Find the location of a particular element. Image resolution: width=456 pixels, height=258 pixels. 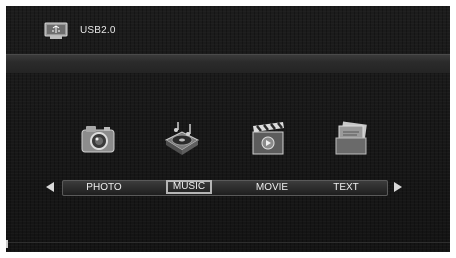

arrow-right-icon is located at coordinates (398, 187).